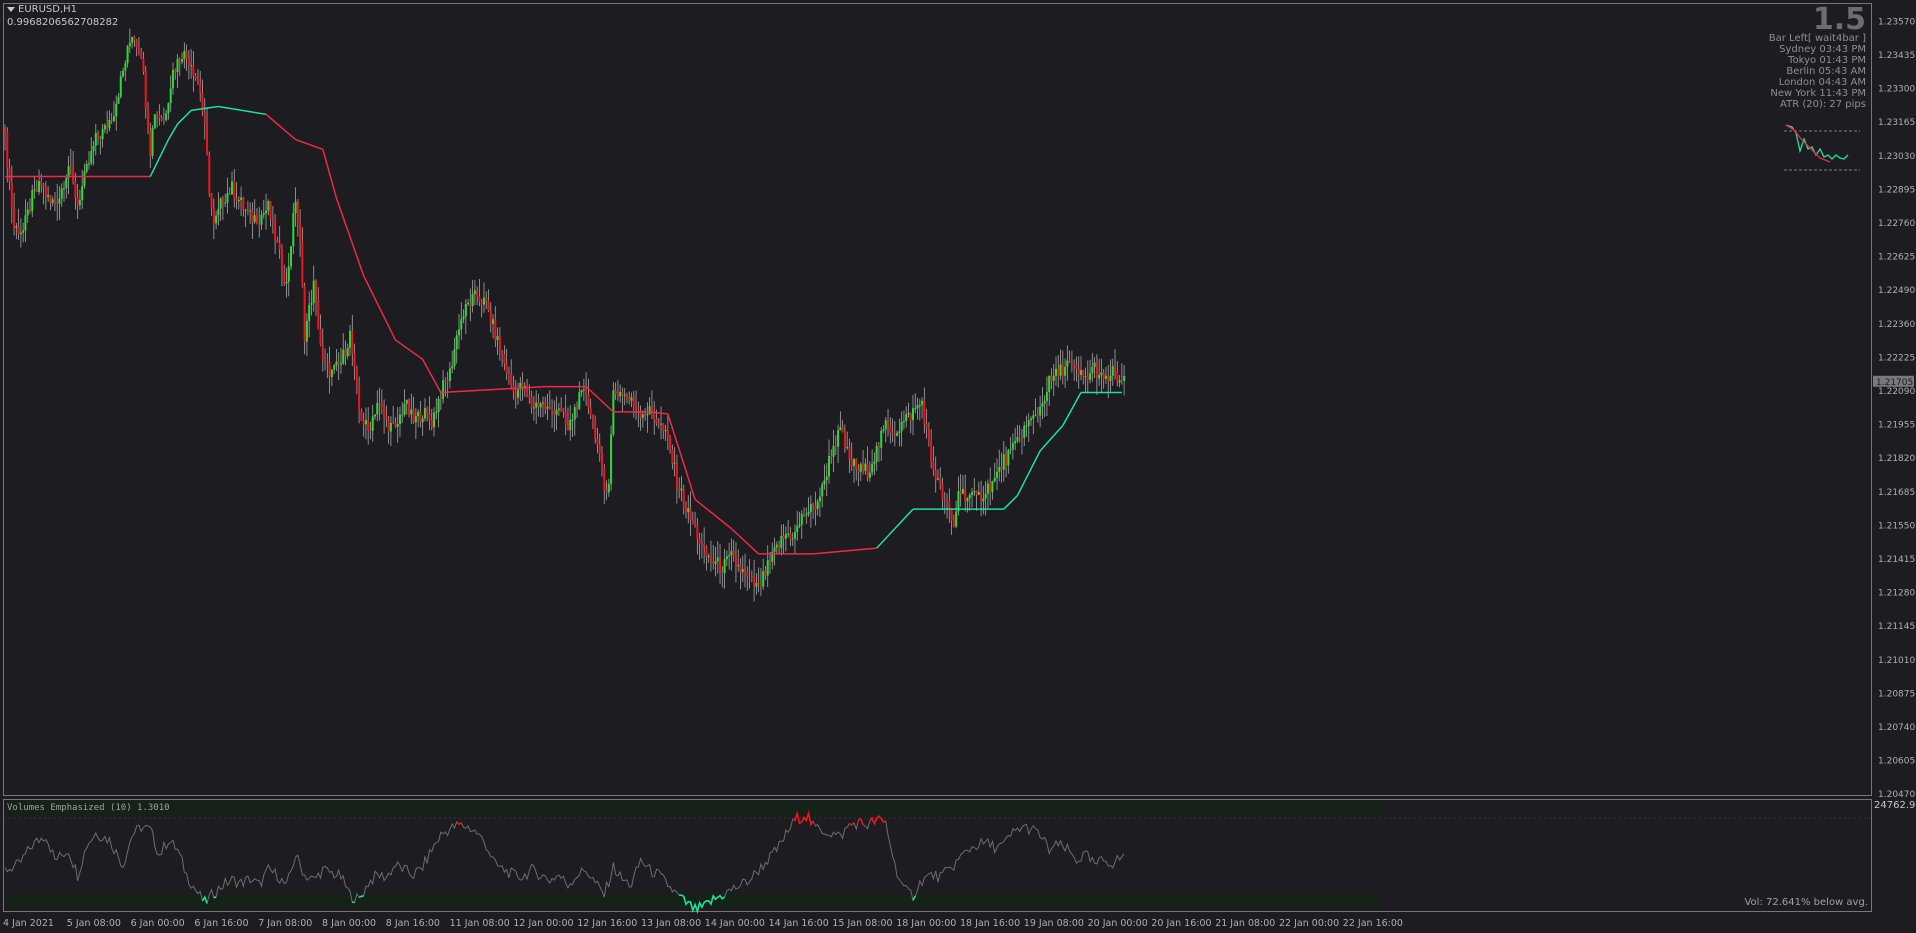 This screenshot has width=1916, height=933. What do you see at coordinates (692, 808) in the screenshot?
I see `indicator-top-band` at bounding box center [692, 808].